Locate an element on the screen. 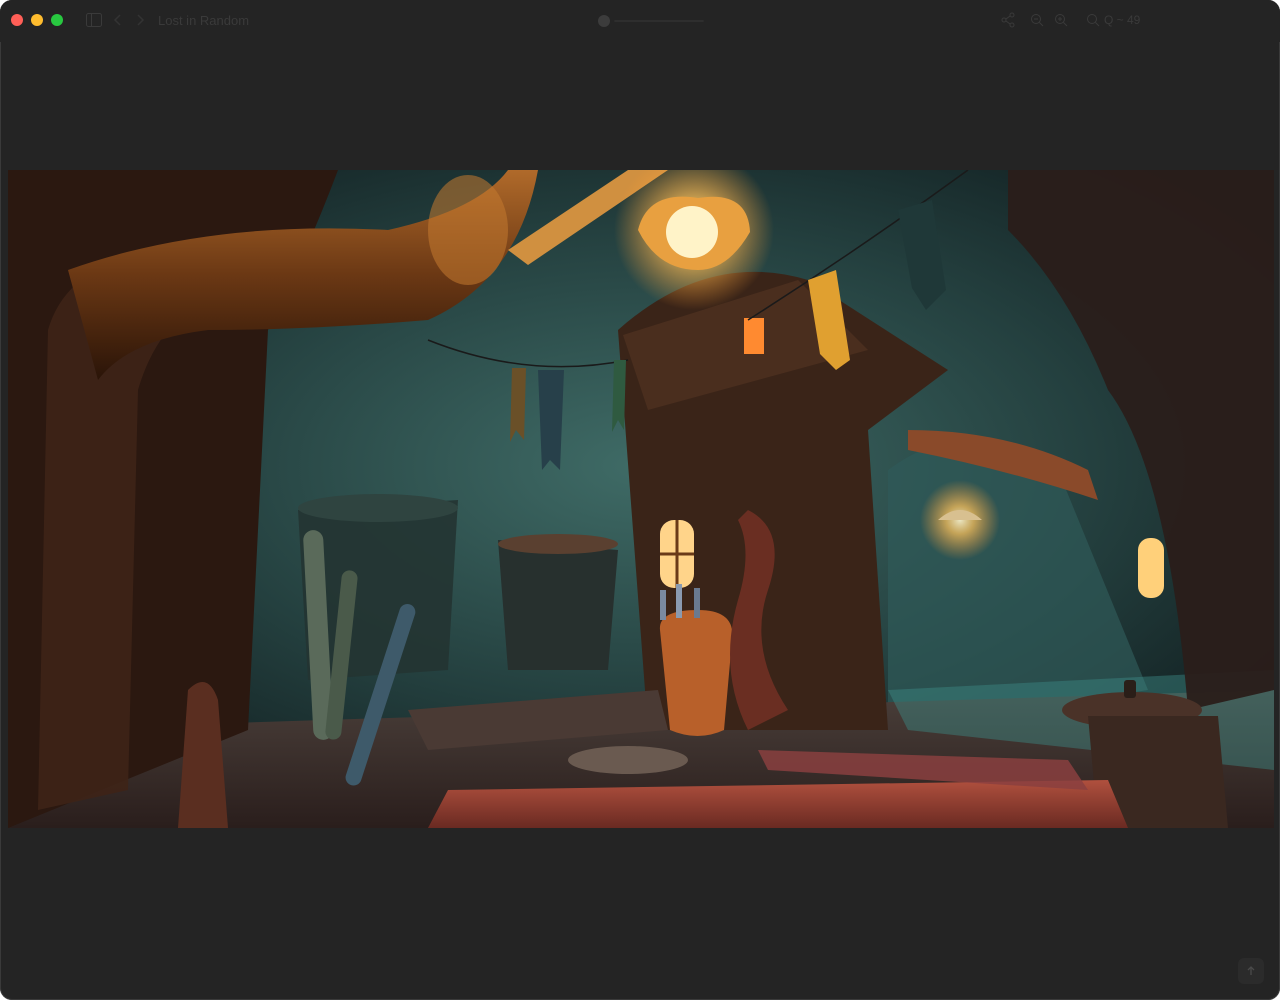 Image resolution: width=1280 pixels, height=1000 pixels. search-icon is located at coordinates (1093, 20).